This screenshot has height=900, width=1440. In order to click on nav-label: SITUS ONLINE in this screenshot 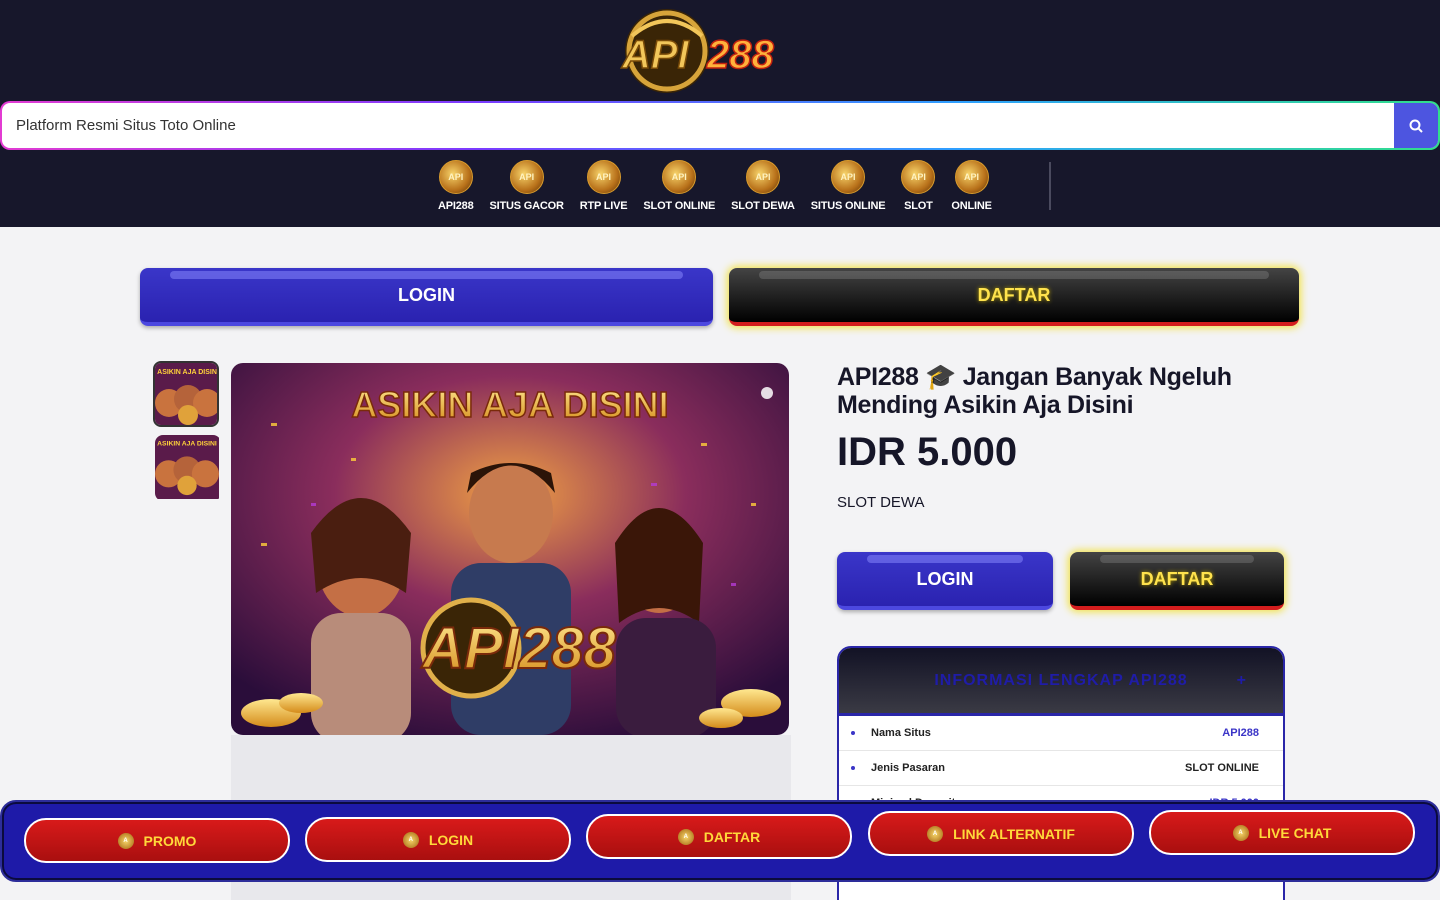, I will do `click(848, 206)`.